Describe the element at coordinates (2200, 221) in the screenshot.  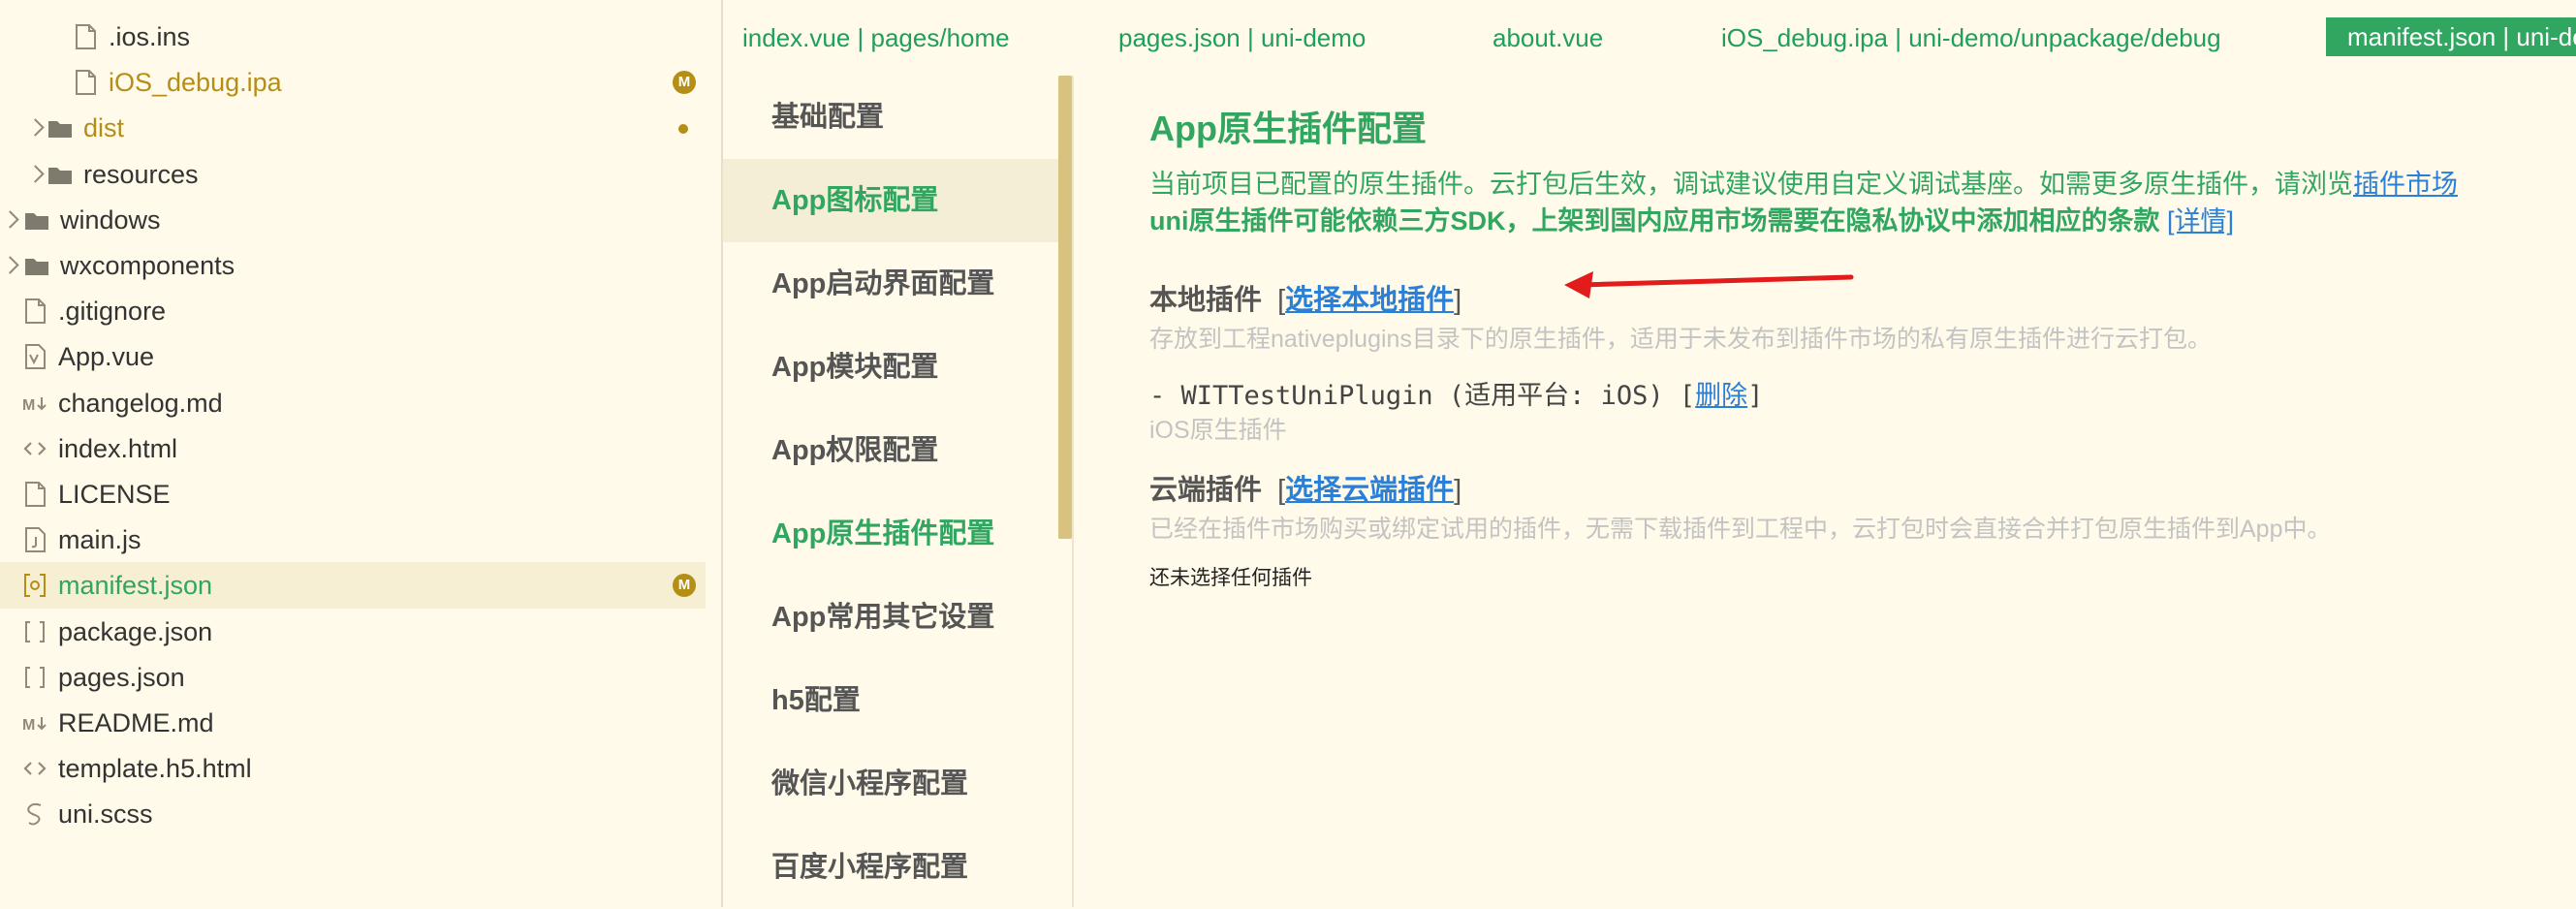
I see `details-link: [详情]` at that location.